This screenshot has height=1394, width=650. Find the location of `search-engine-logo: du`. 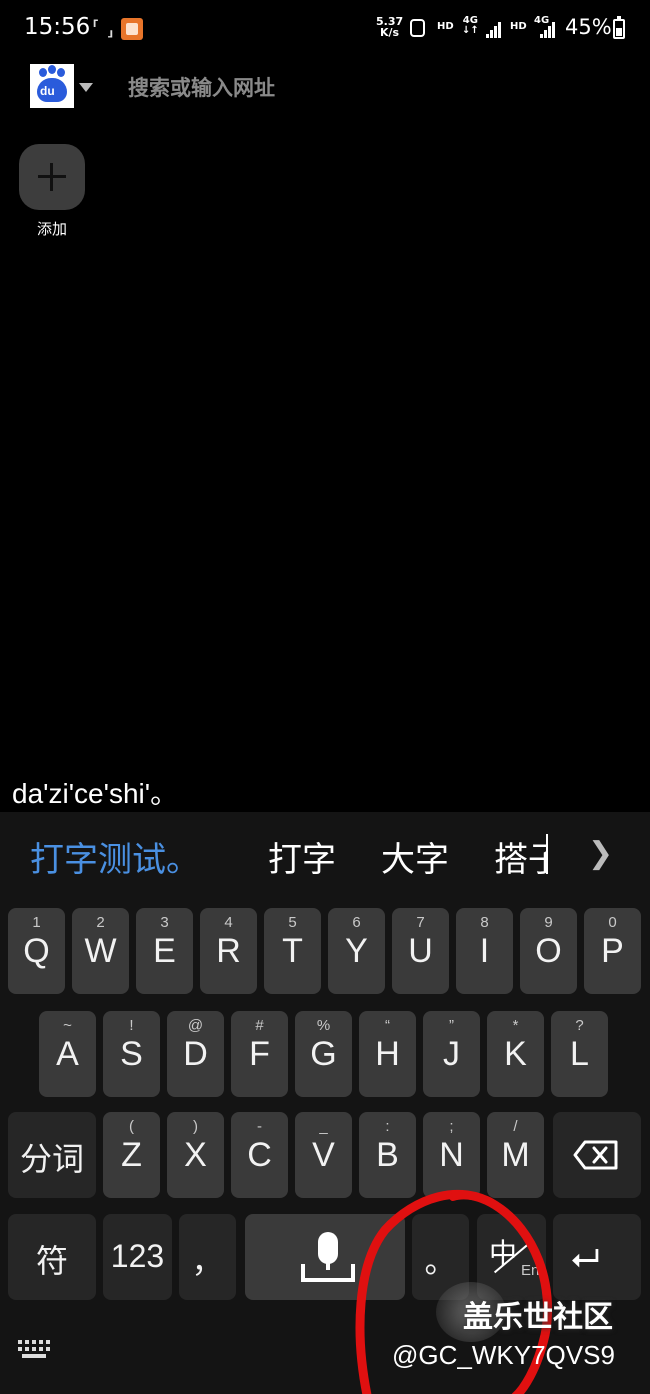

search-engine-logo: du is located at coordinates (52, 86).